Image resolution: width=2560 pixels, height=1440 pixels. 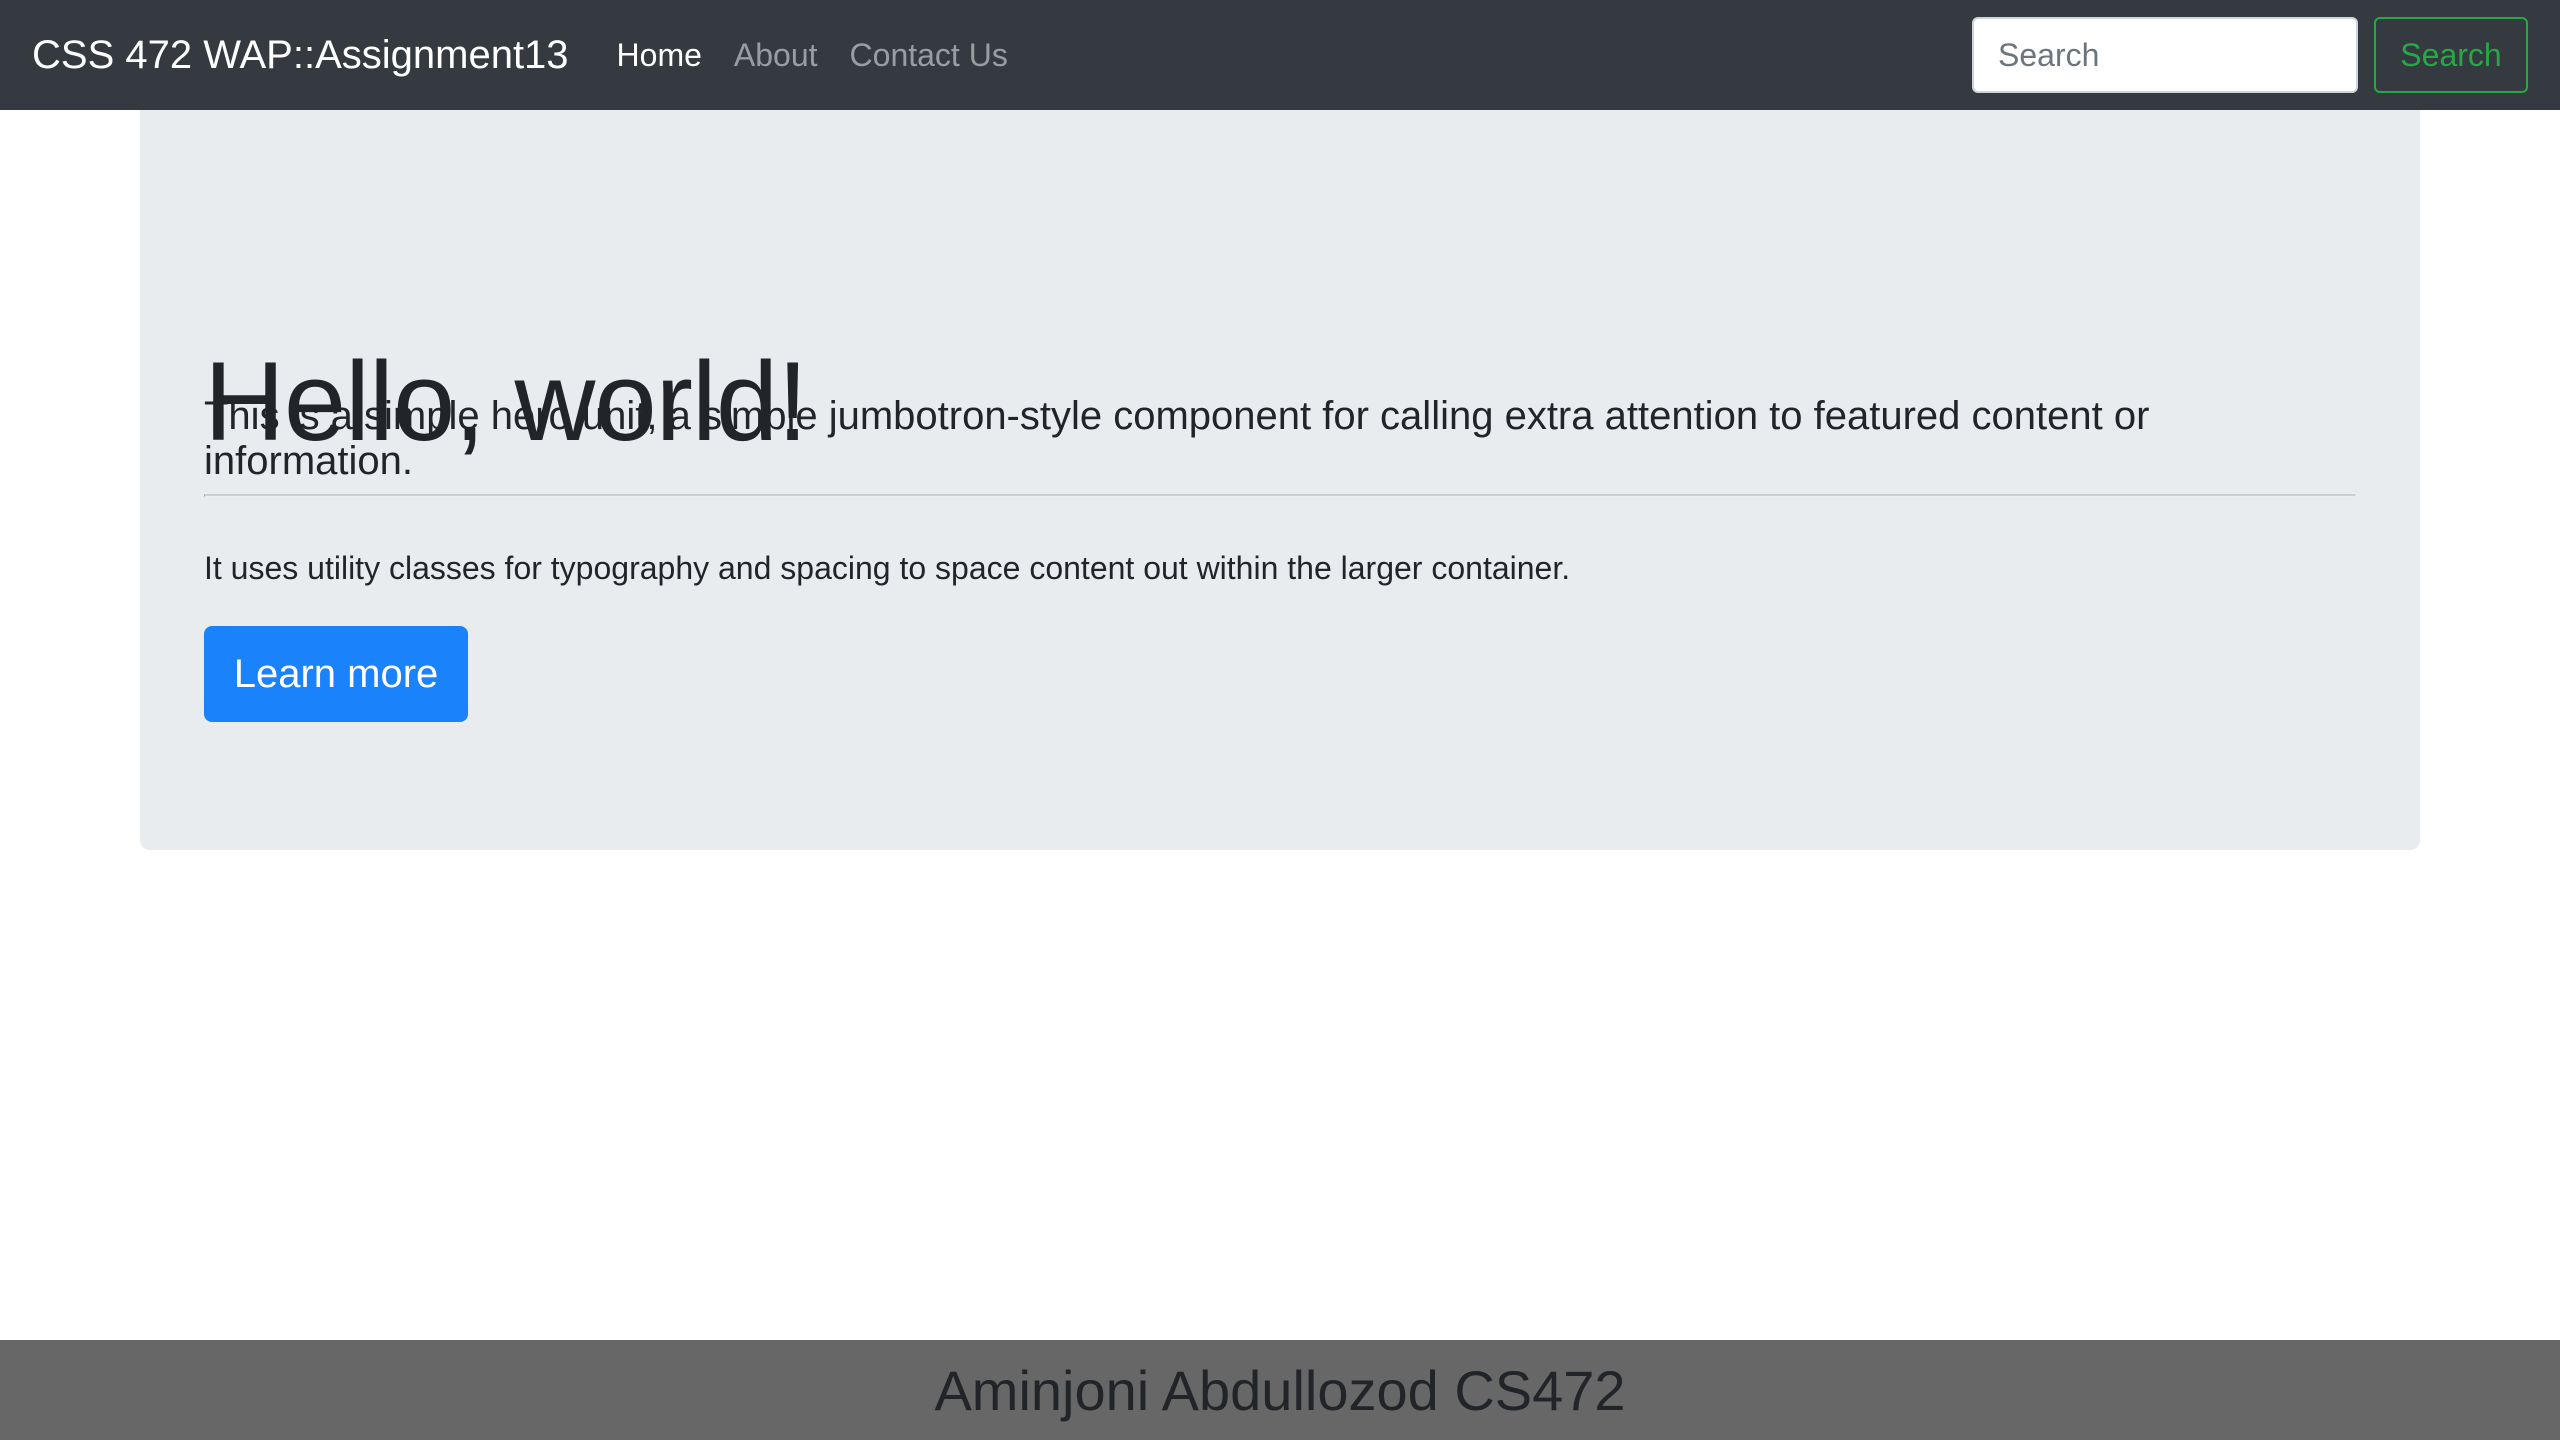 I want to click on learn-more-button: Learn more, so click(x=336, y=674).